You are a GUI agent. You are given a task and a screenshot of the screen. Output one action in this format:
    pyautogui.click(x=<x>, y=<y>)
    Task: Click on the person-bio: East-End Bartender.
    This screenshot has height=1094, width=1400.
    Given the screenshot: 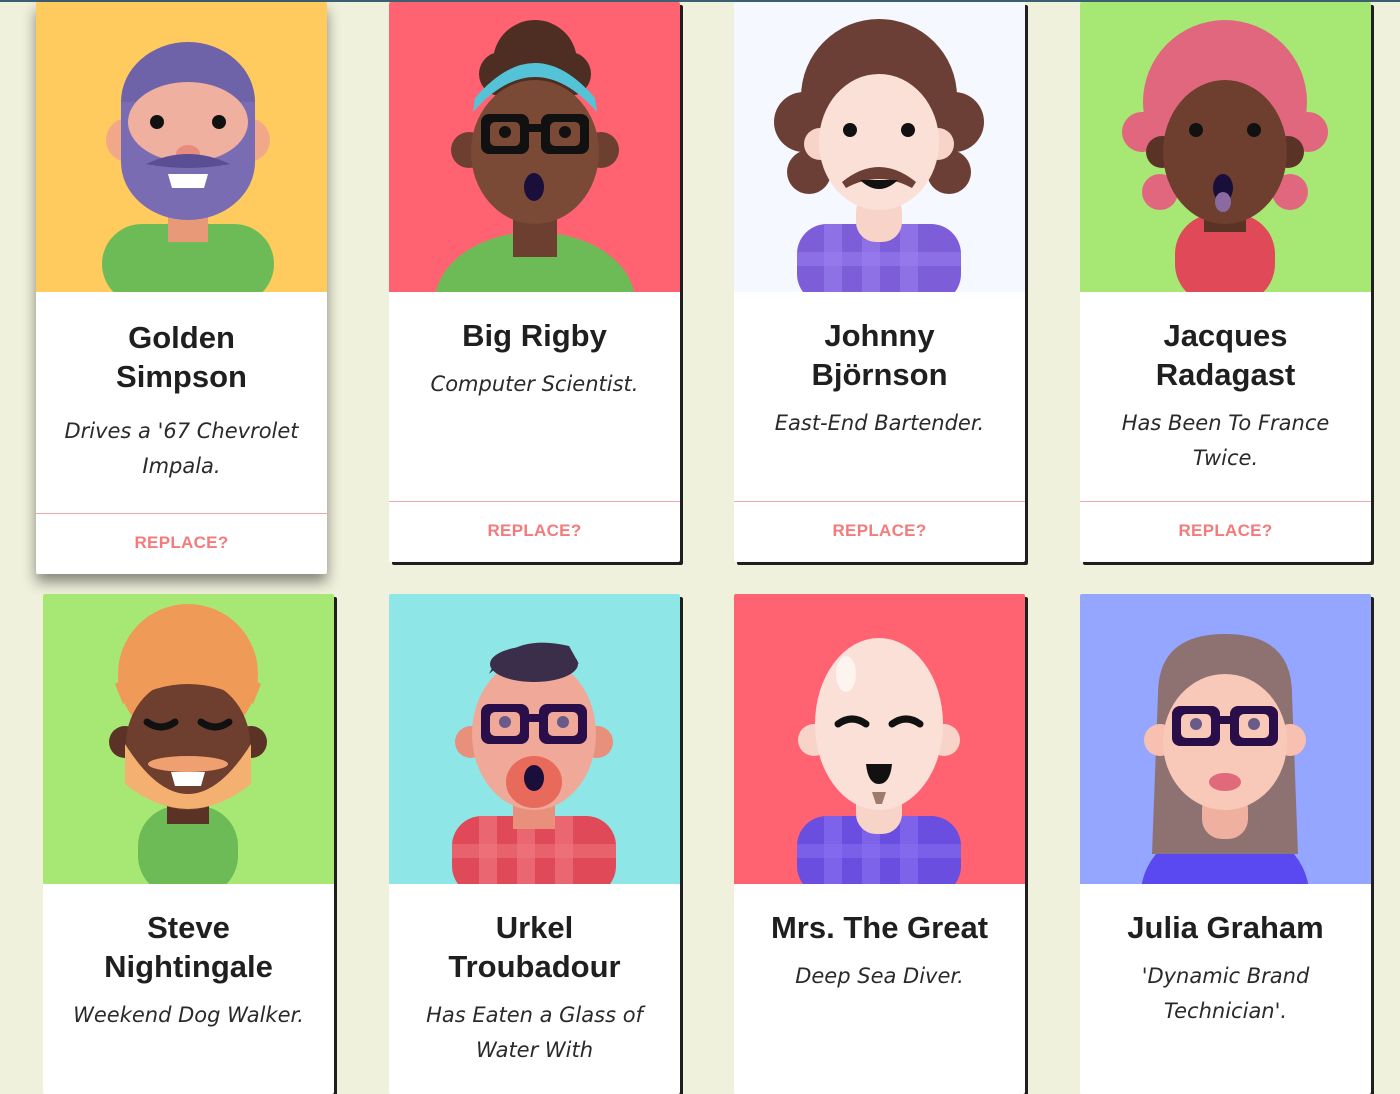 What is the action you would take?
    pyautogui.click(x=879, y=423)
    